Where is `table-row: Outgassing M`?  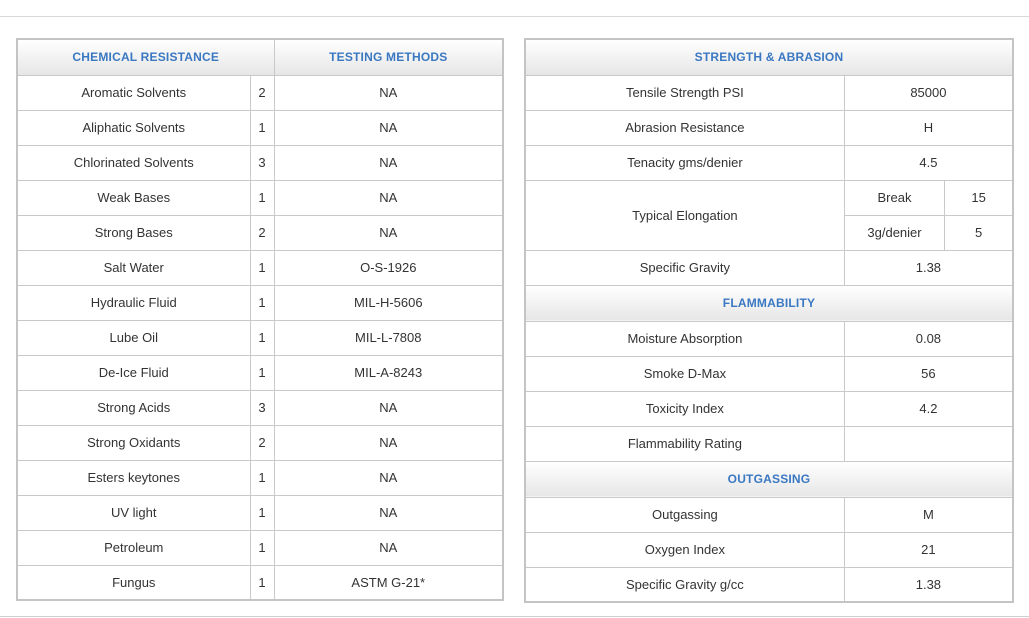
table-row: Outgassing M is located at coordinates (769, 514).